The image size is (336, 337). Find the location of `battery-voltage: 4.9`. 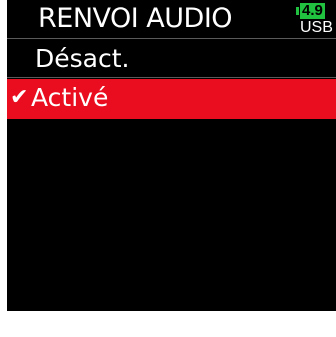

battery-voltage: 4.9 is located at coordinates (312, 10).